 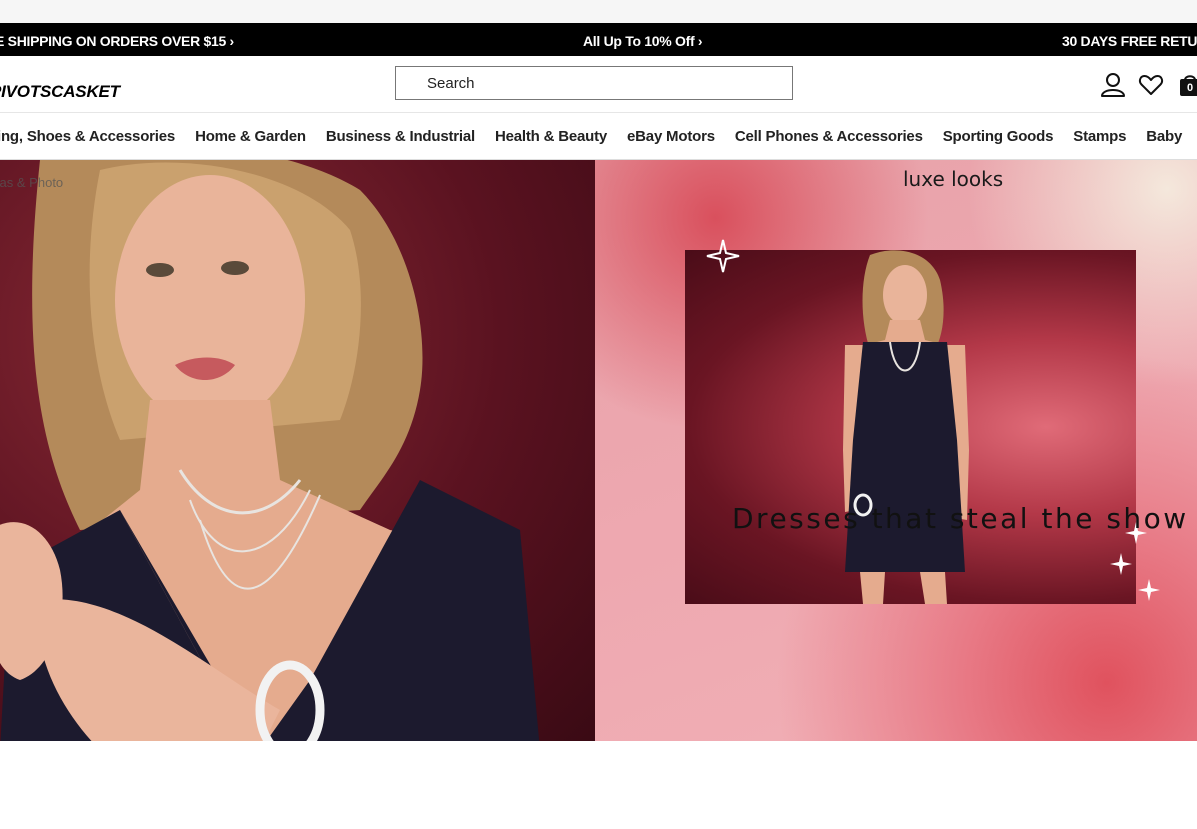 I want to click on cart-button: 0, so click(x=1187, y=85).